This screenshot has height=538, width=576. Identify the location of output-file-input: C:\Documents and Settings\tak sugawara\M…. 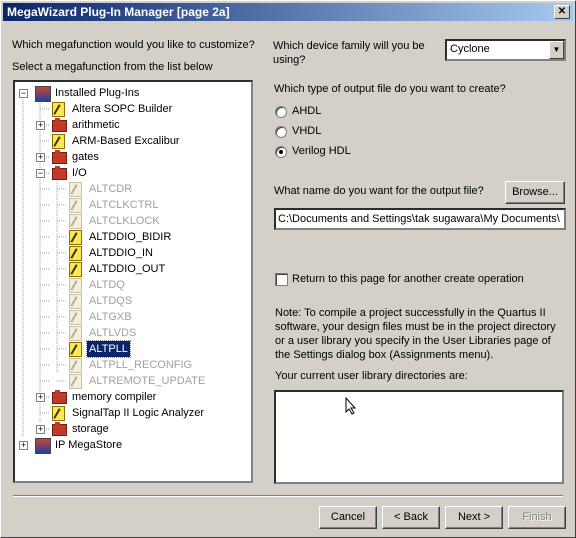
(420, 219).